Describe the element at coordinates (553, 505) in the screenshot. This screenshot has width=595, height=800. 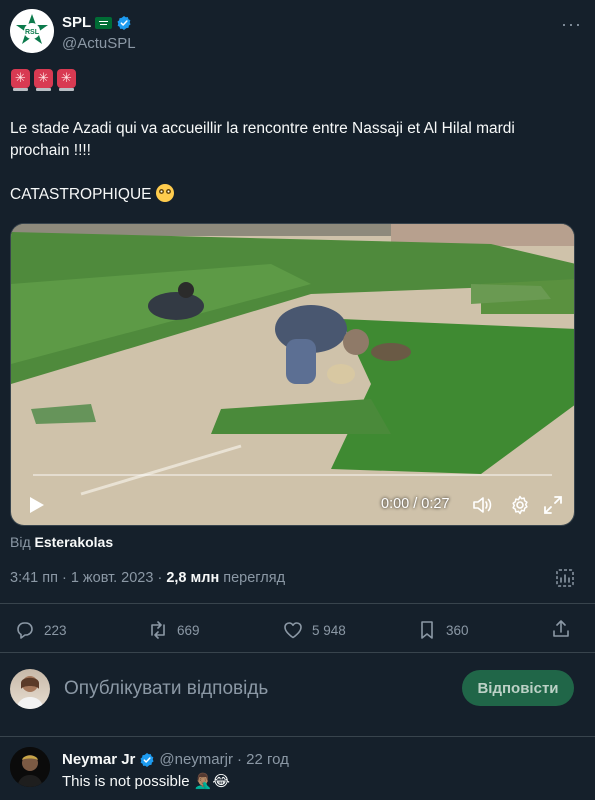
I see `fullscreen-icon` at that location.